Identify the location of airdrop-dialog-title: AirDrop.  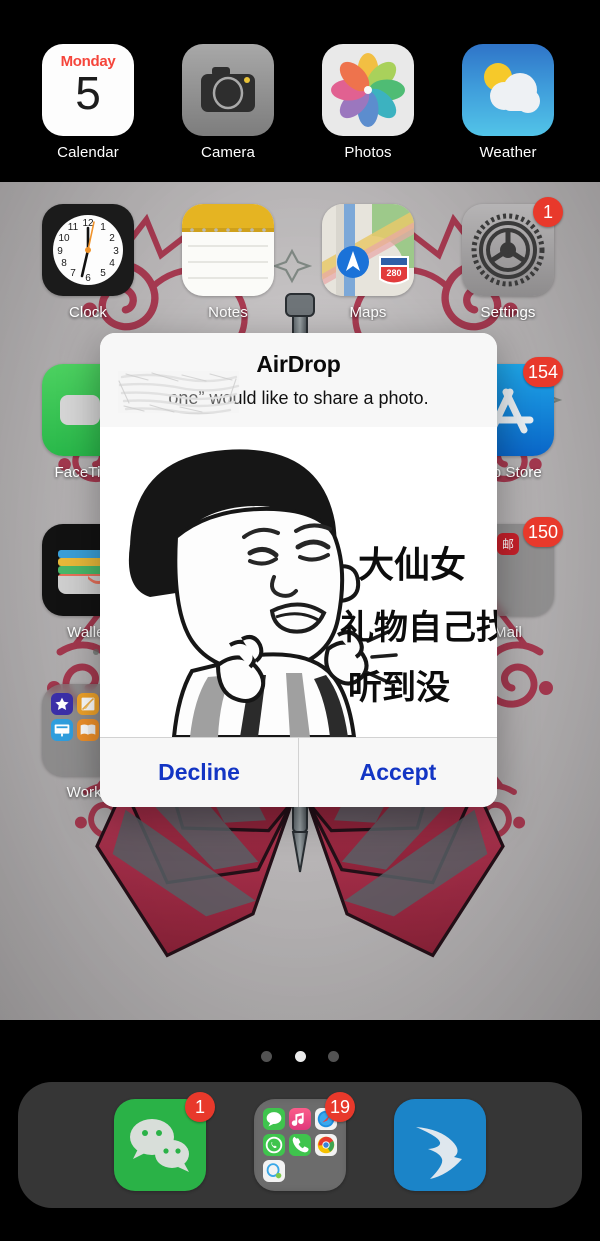
(298, 364).